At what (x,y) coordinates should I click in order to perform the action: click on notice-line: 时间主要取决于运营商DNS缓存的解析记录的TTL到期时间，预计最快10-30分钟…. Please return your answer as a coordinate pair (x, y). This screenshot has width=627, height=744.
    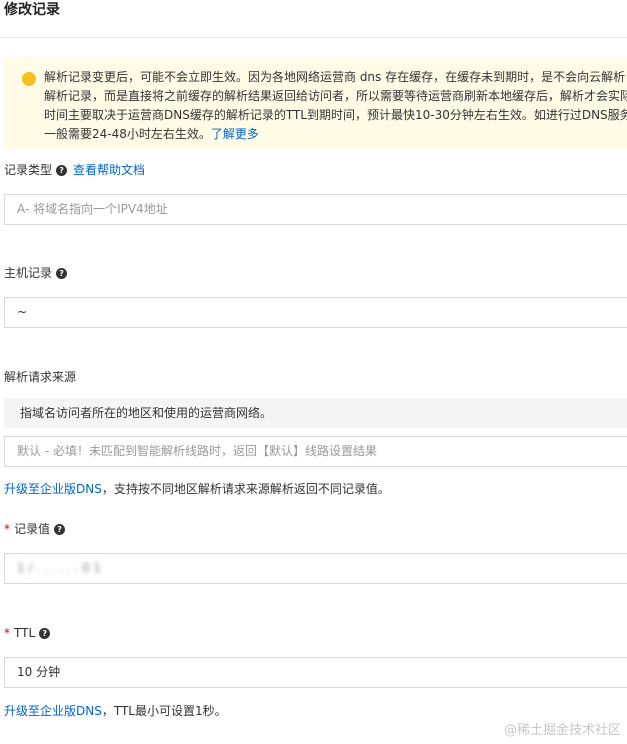
    Looking at the image, I should click on (335, 115).